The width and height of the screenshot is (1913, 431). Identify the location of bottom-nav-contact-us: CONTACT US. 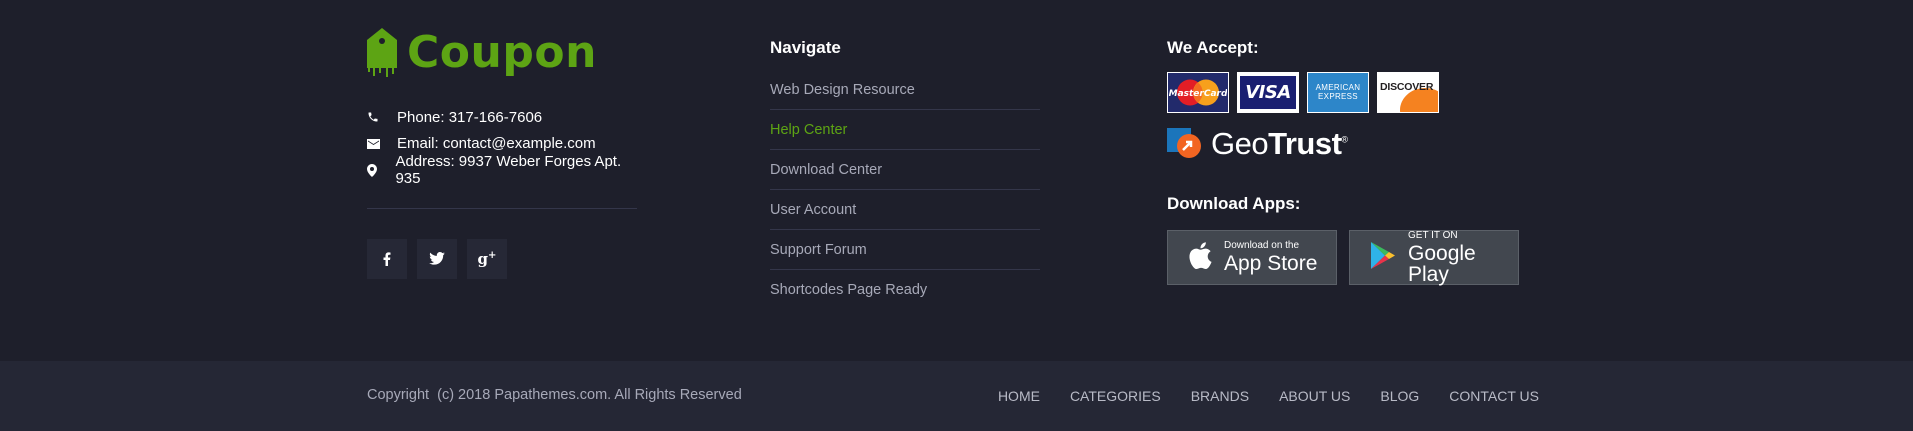
(1494, 396).